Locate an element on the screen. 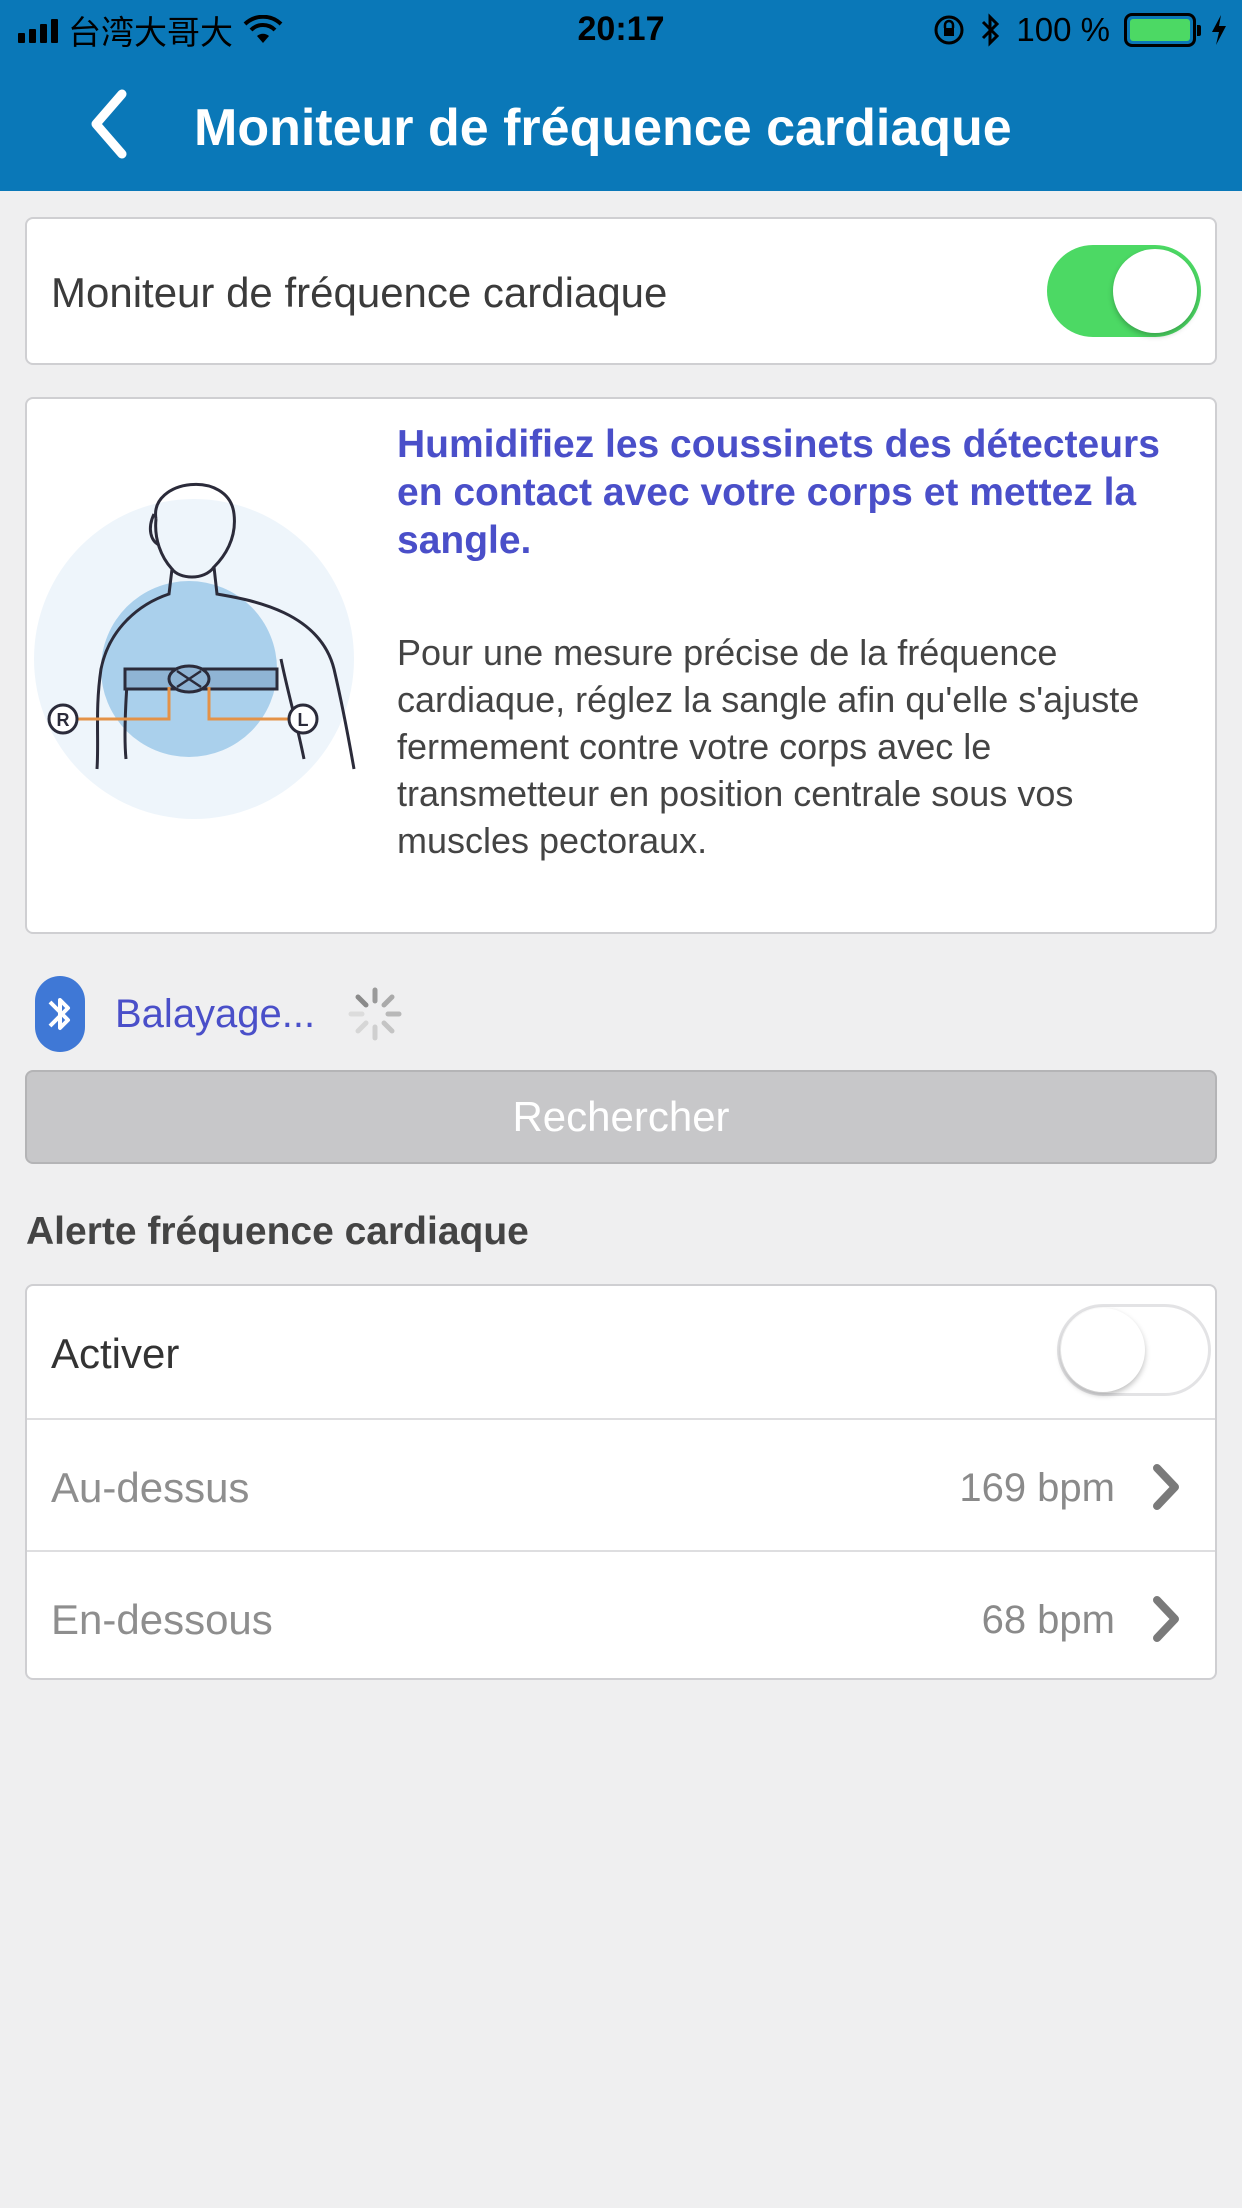  hrm-toggle-label: Moniteur de fréquence cardiaque is located at coordinates (359, 292).